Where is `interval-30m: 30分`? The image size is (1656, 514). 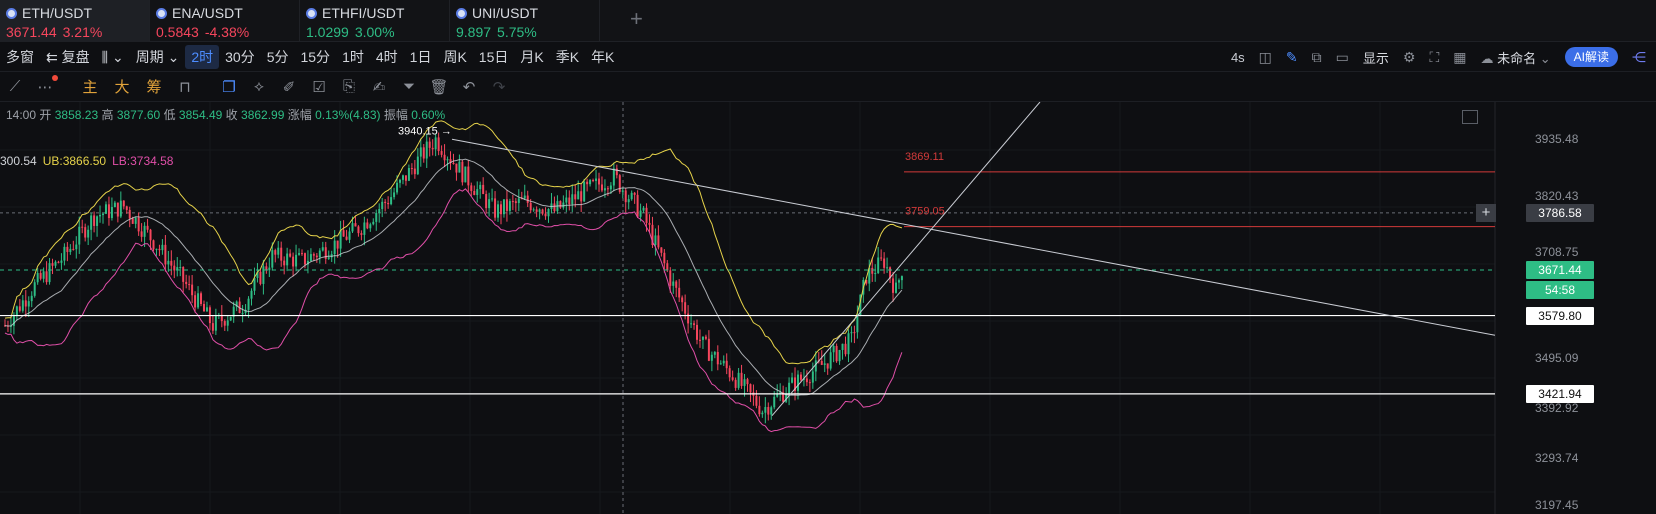
interval-30m: 30分 is located at coordinates (240, 57).